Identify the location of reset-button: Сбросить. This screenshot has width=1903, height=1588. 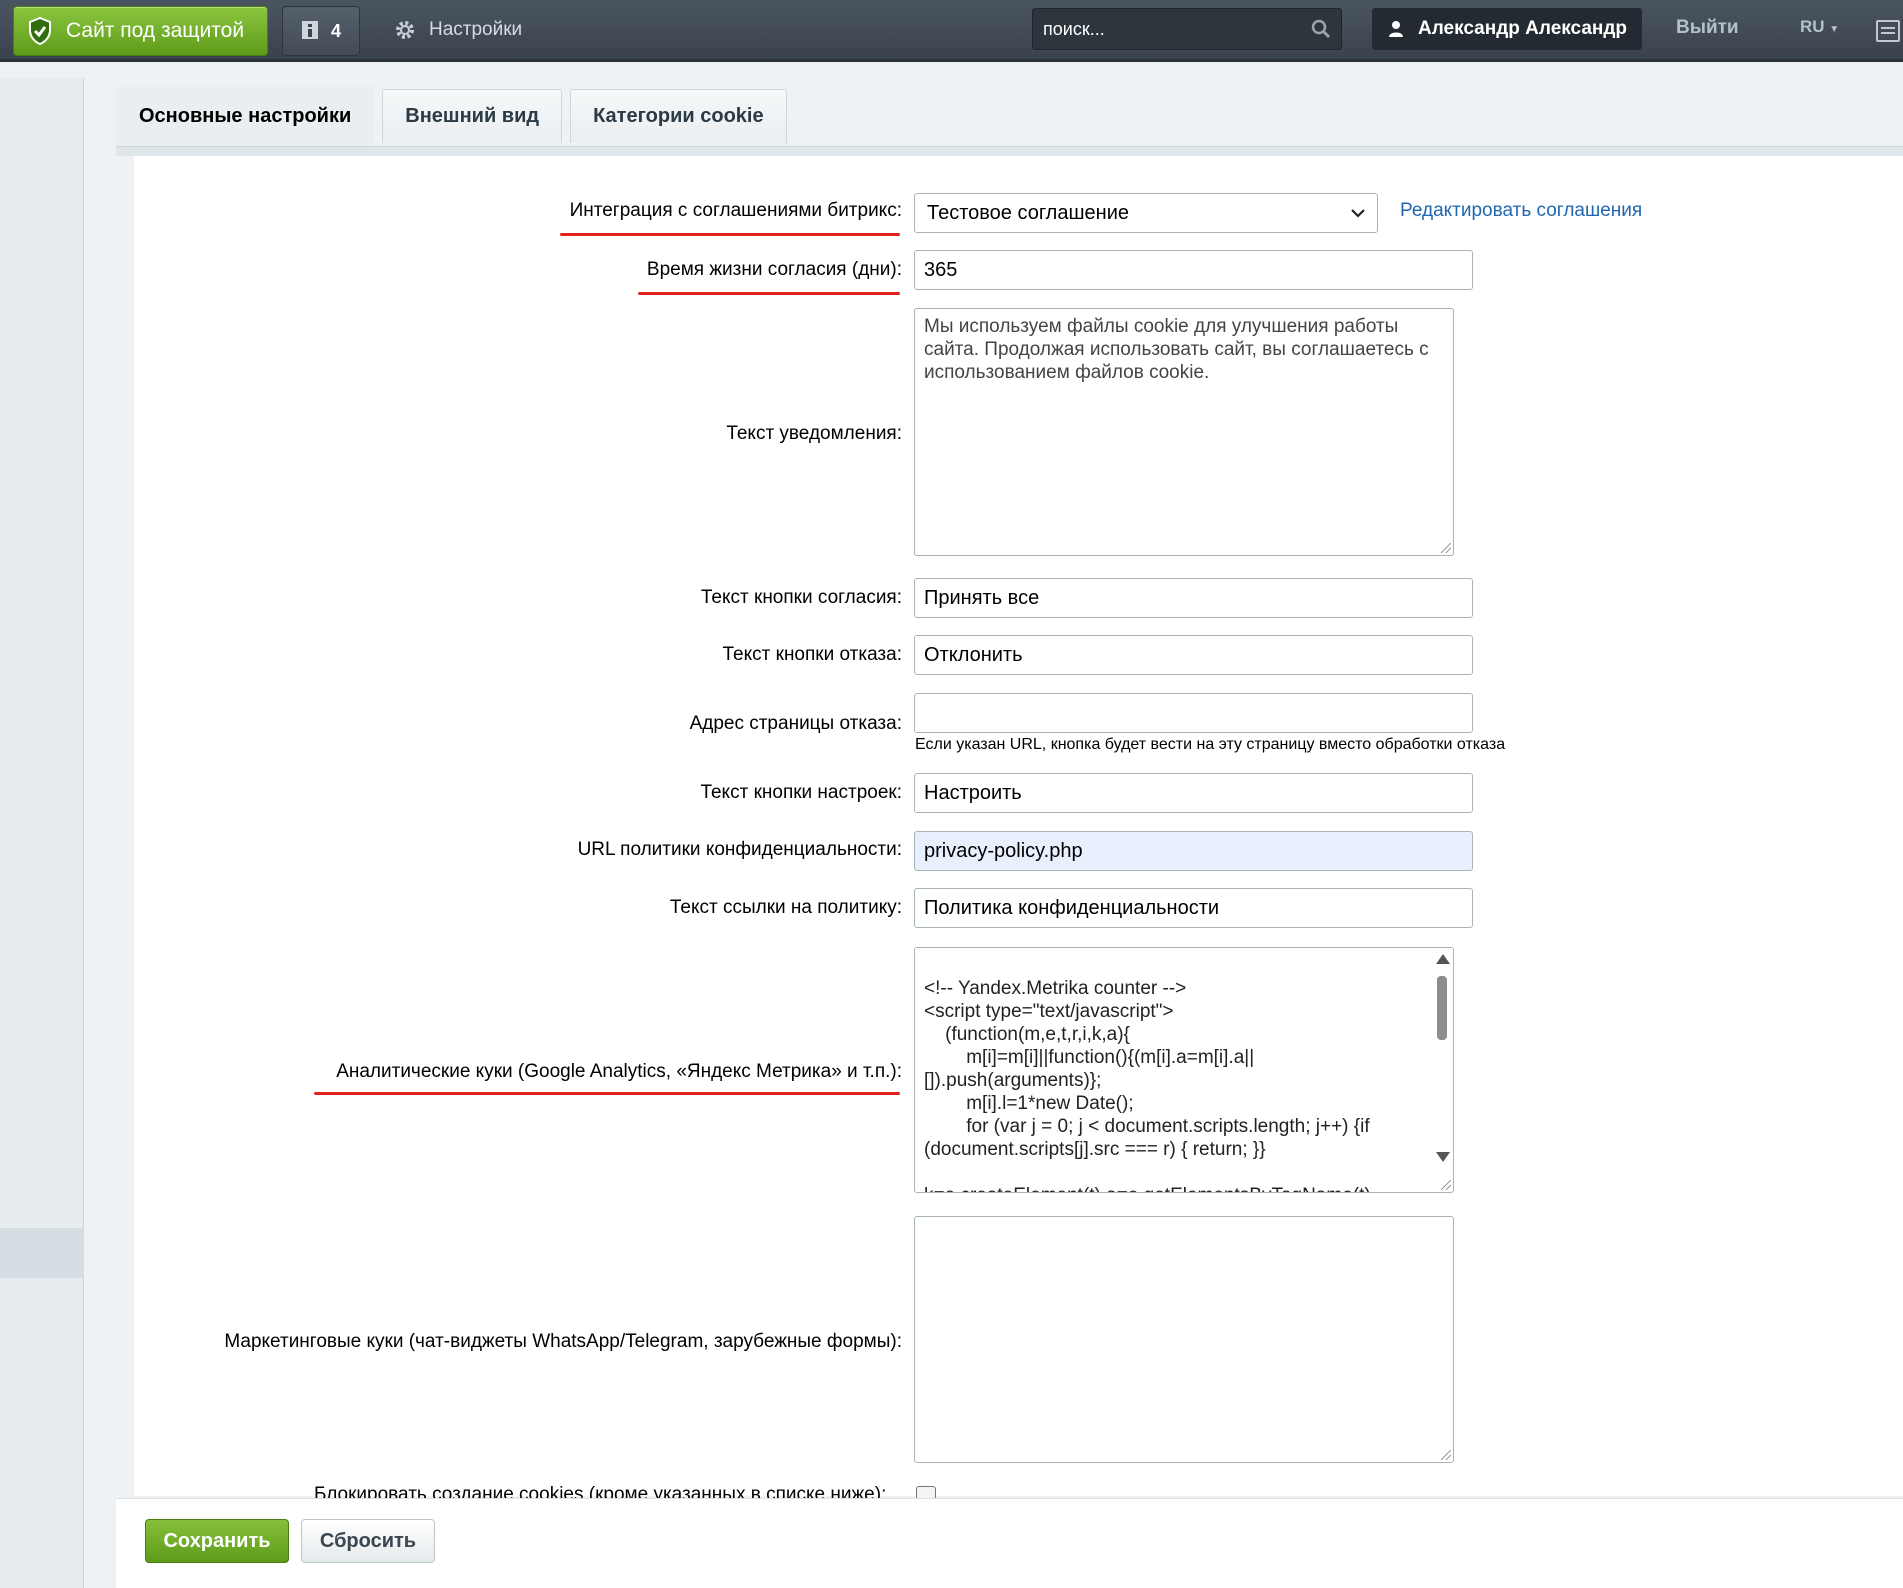
(368, 1541).